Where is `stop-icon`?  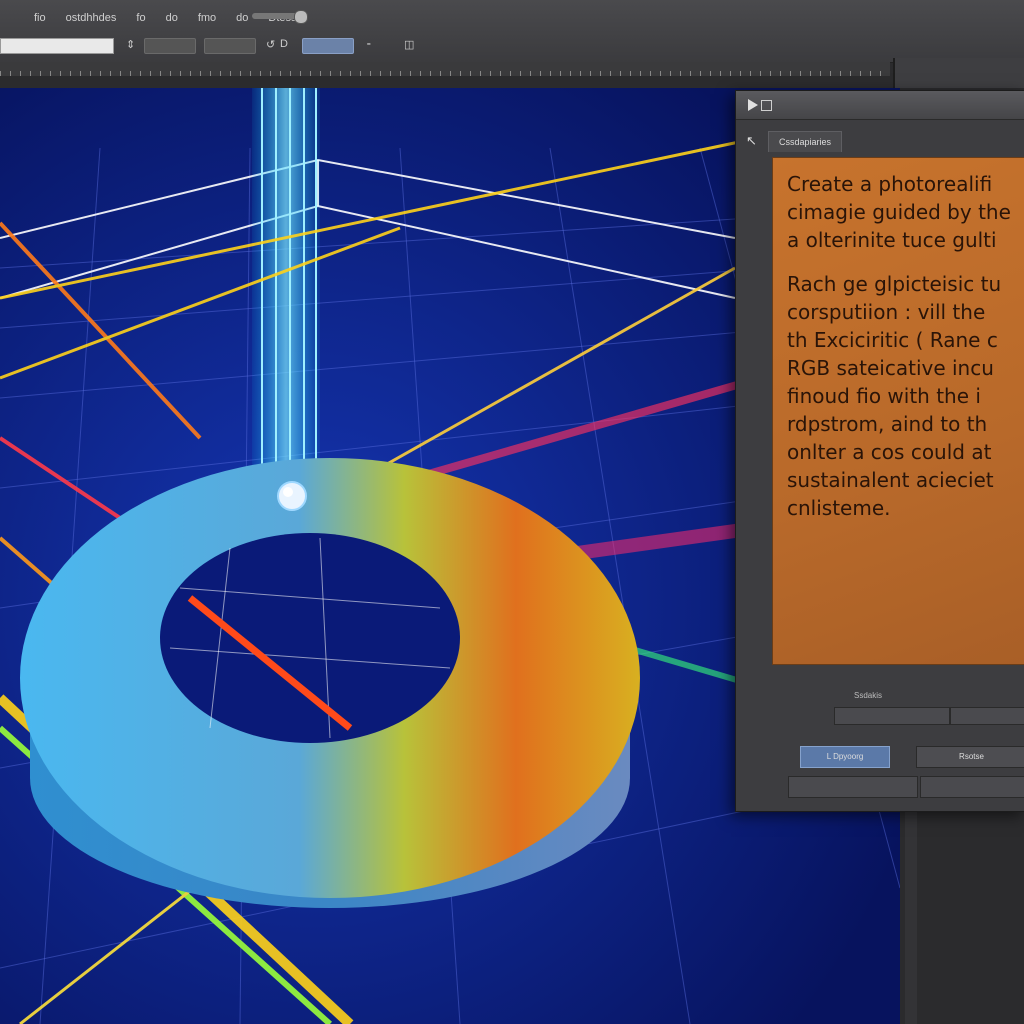 stop-icon is located at coordinates (766, 105).